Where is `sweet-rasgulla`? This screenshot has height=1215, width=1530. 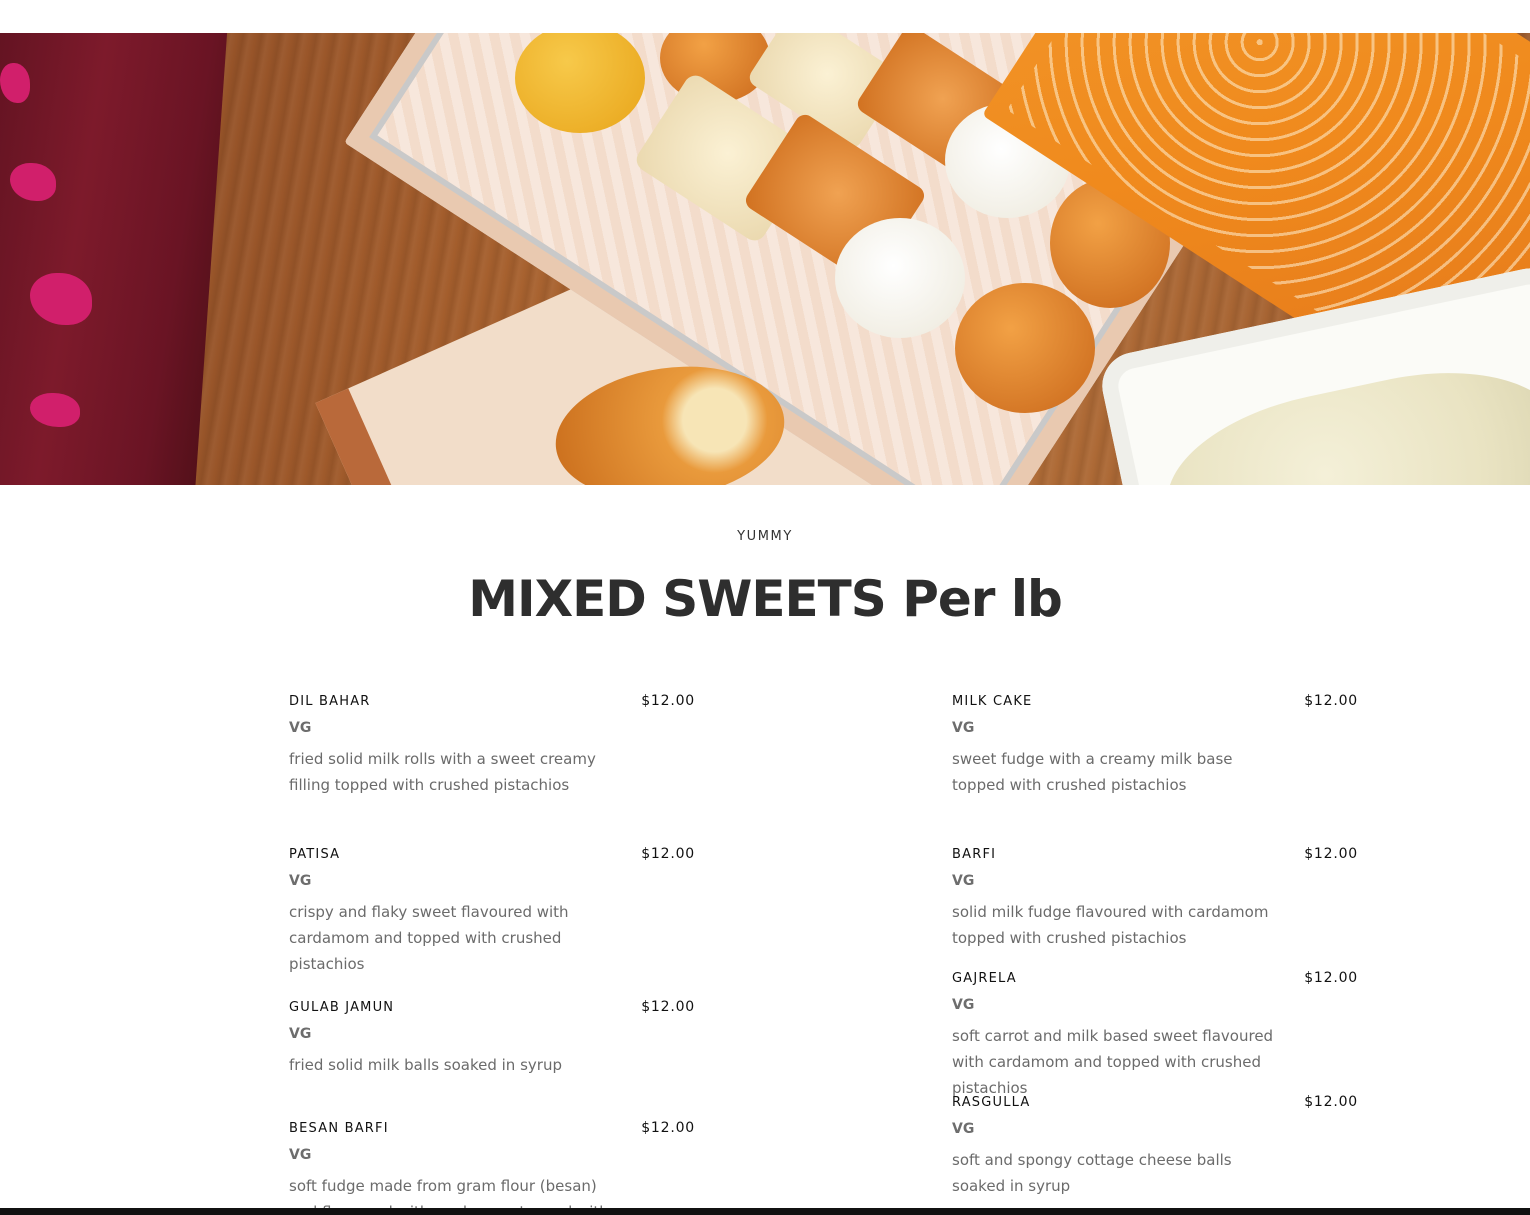 sweet-rasgulla is located at coordinates (900, 278).